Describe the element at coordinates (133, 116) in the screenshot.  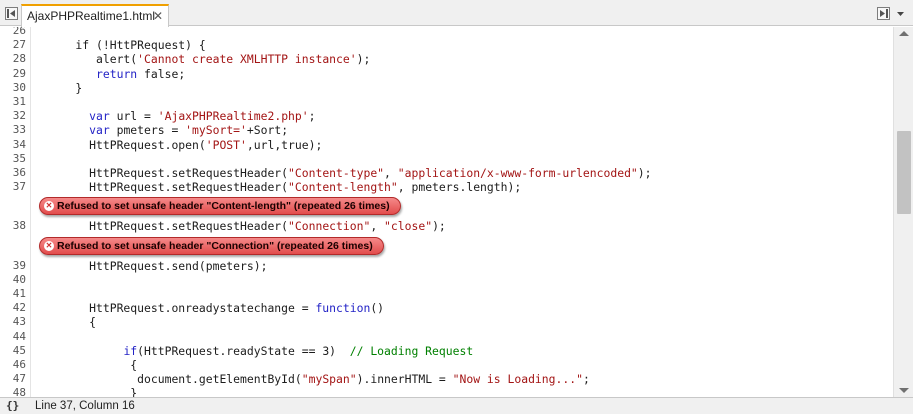
I see `code-token: url =` at that location.